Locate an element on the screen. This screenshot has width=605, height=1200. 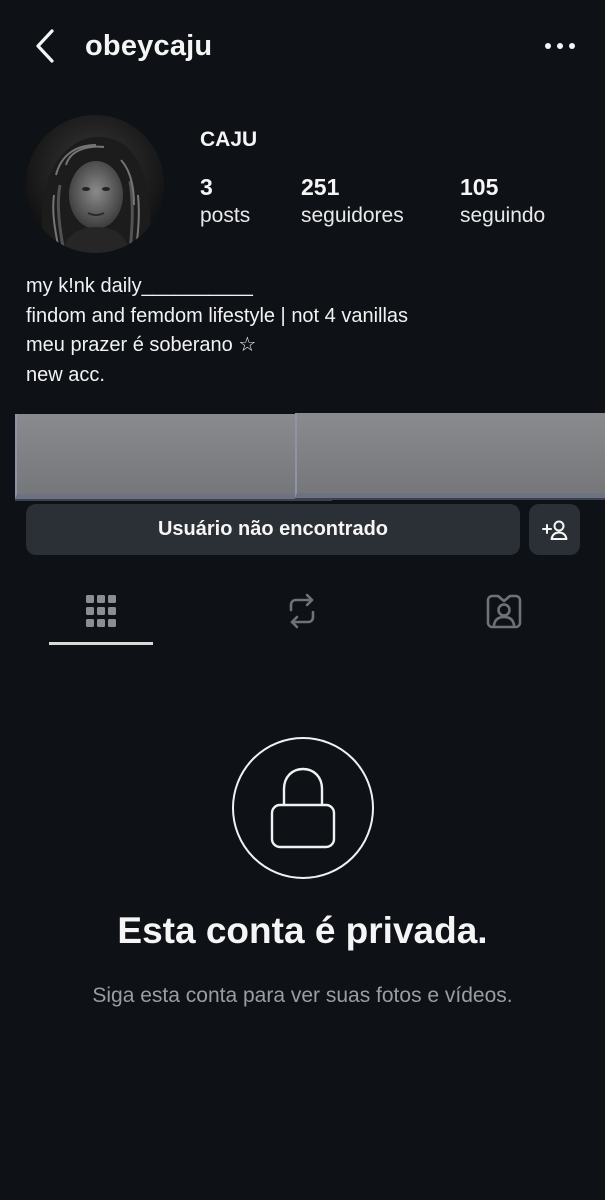
posts-label: posts is located at coordinates (225, 215).